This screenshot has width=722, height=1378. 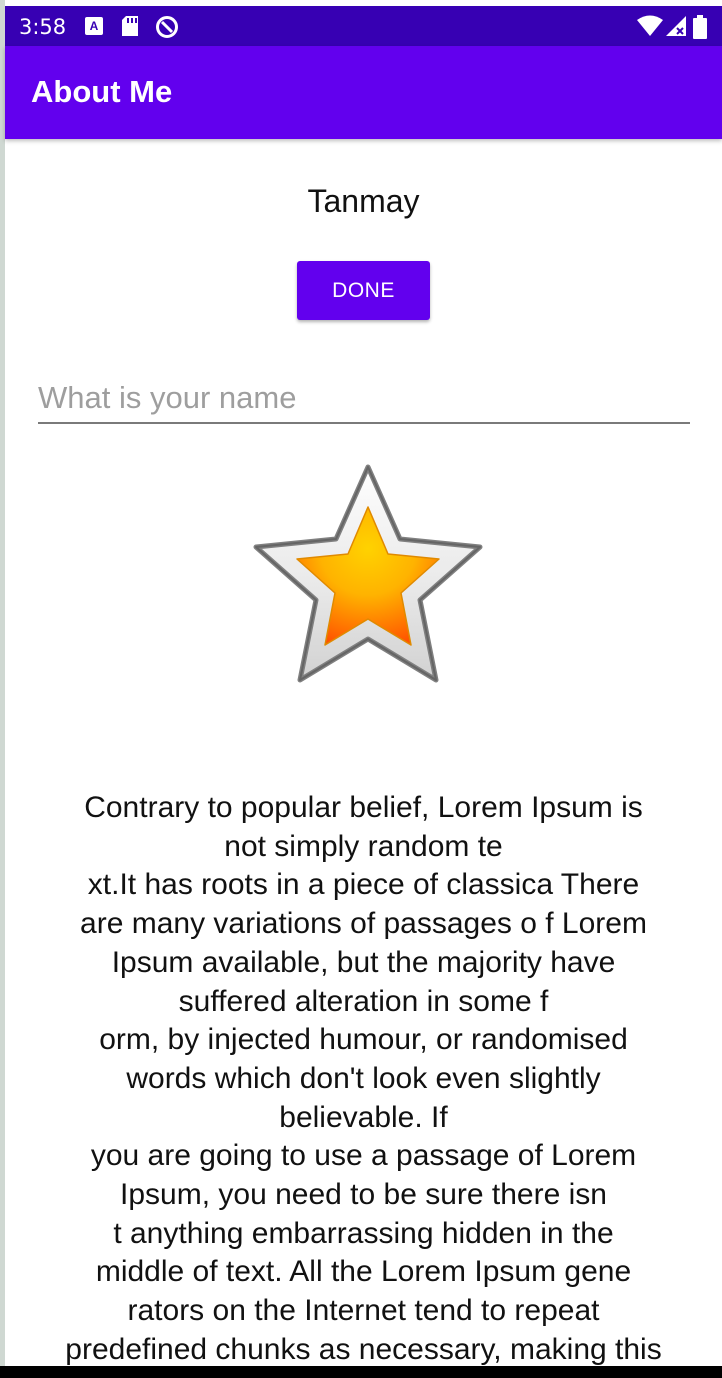 I want to click on wifi-icon, so click(x=650, y=25).